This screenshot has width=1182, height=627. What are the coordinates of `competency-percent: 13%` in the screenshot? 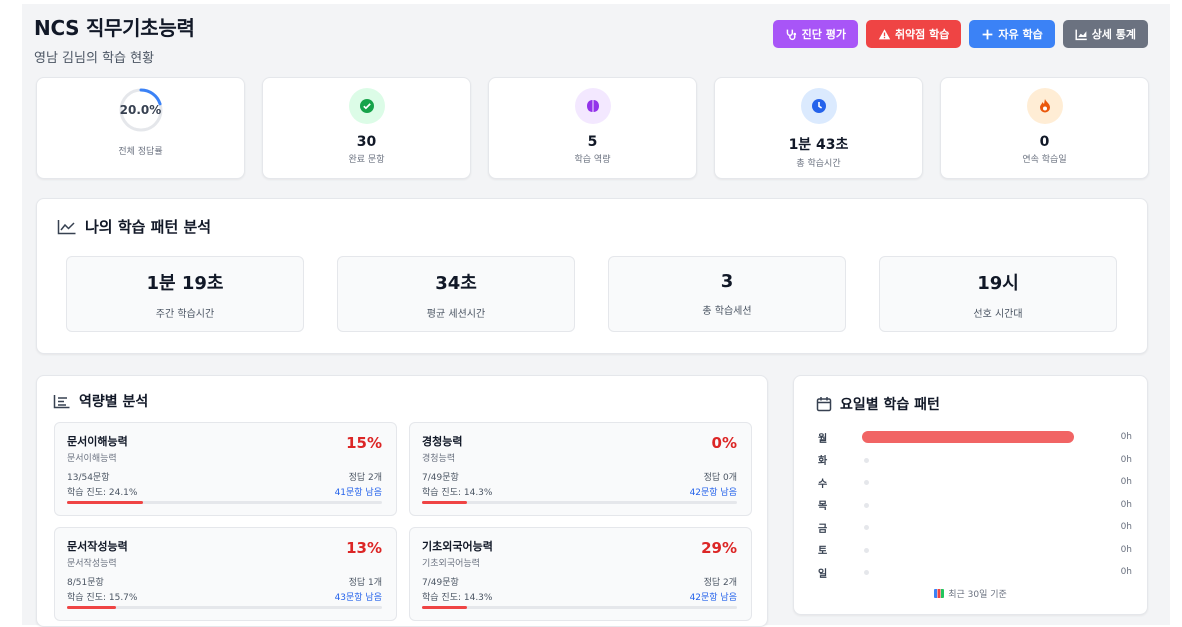 It's located at (364, 548).